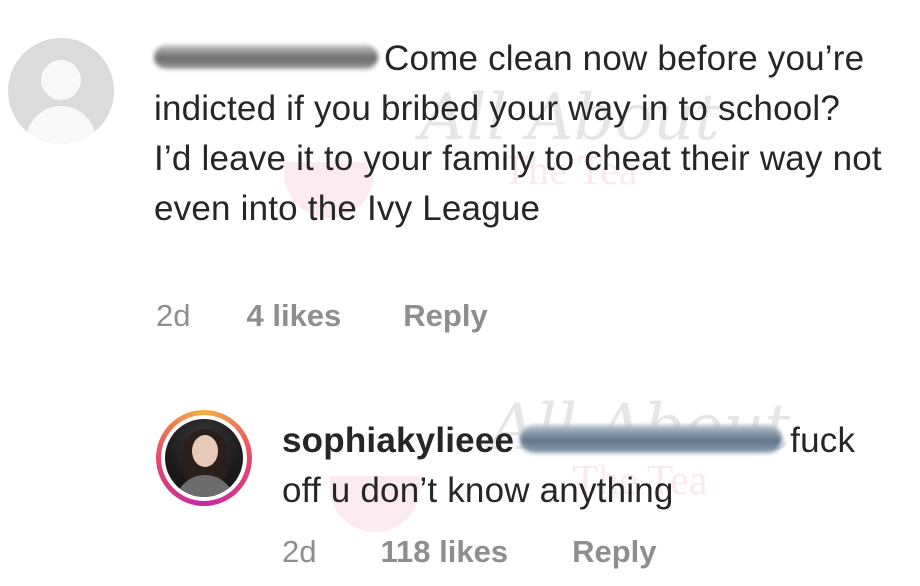  I want to click on photo-face-shape, so click(205, 451).